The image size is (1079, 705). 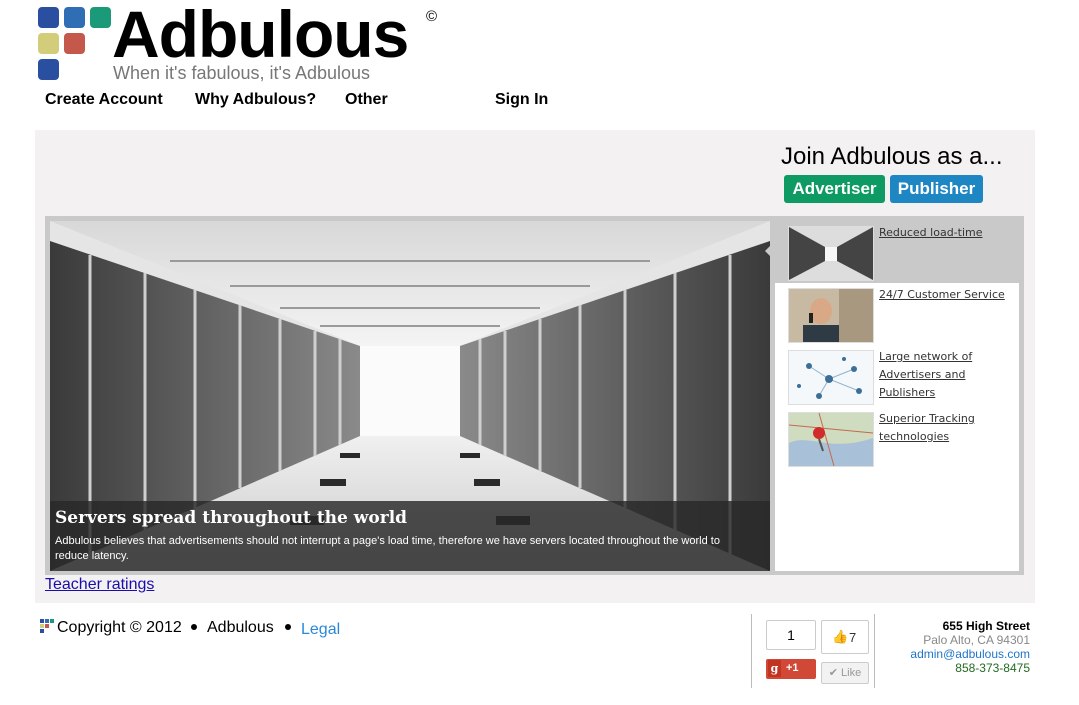 I want to click on gplus-label: +1, so click(x=792, y=668).